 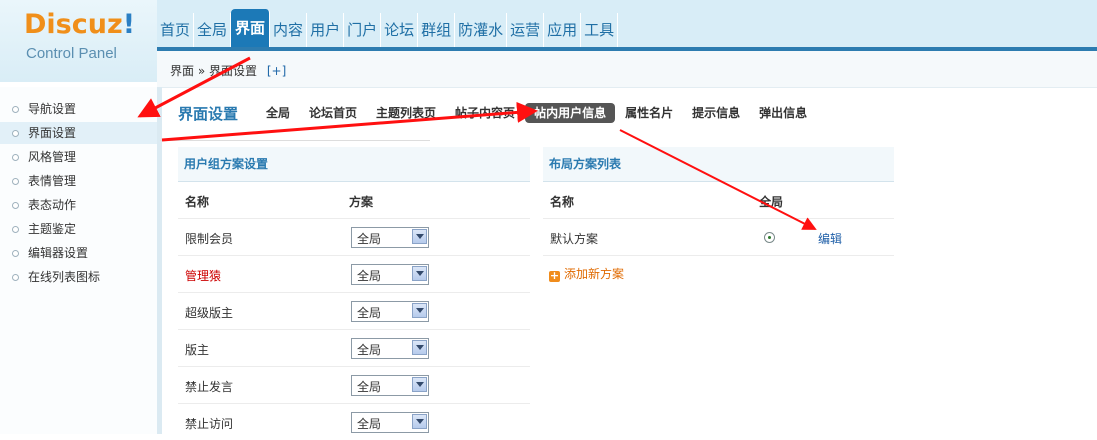 What do you see at coordinates (718, 179) in the screenshot?
I see `arrow-to-edit` at bounding box center [718, 179].